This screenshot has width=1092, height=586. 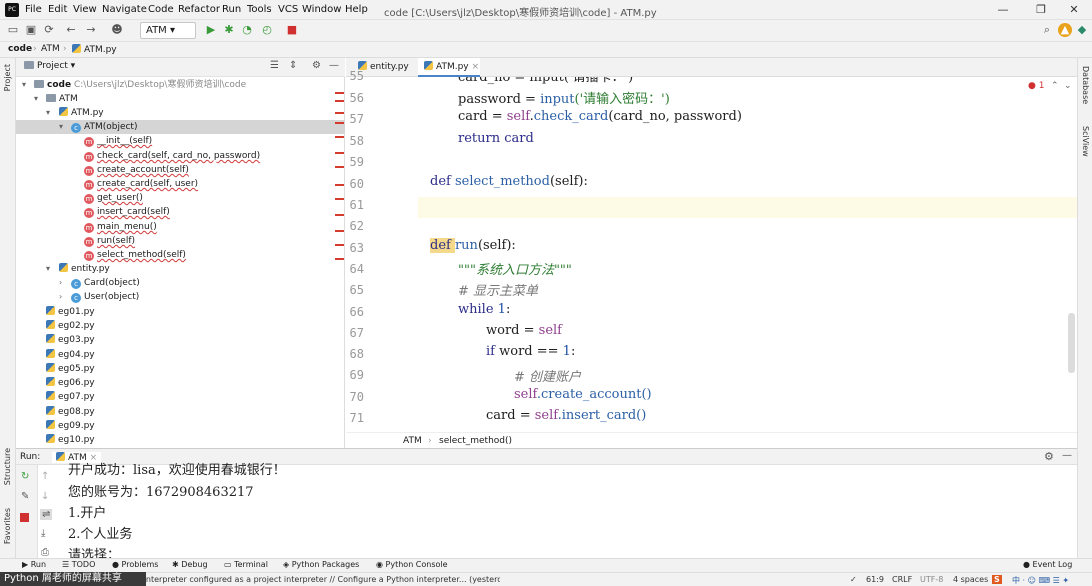 I want to click on tree-file: eg02.py, so click(x=70, y=326).